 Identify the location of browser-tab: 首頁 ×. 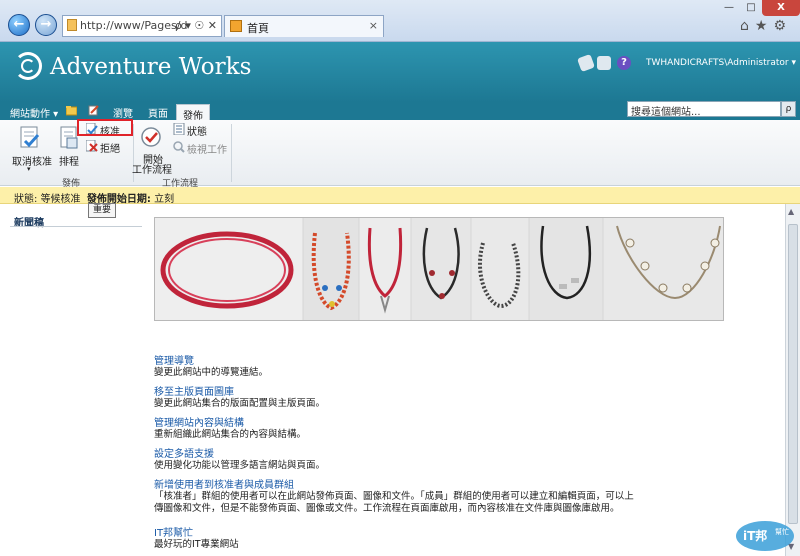
(304, 26).